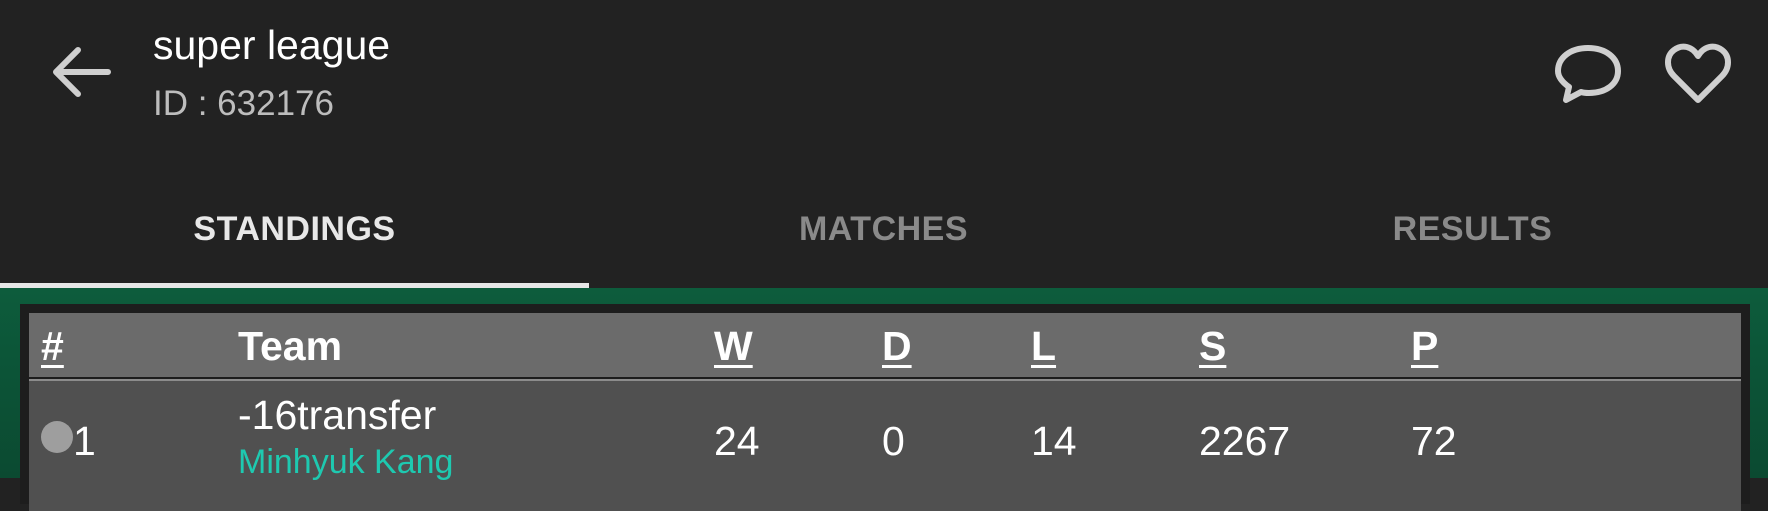  I want to click on team-owner: Minhyuk Kang, so click(346, 462).